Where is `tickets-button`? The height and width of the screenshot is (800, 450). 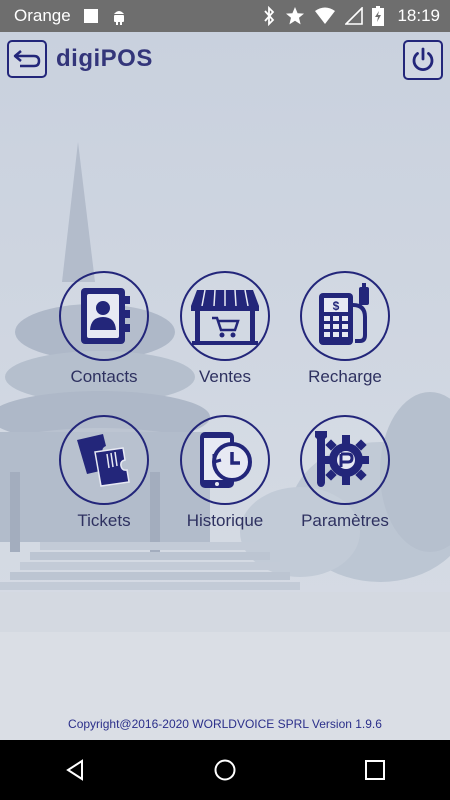 tickets-button is located at coordinates (104, 460).